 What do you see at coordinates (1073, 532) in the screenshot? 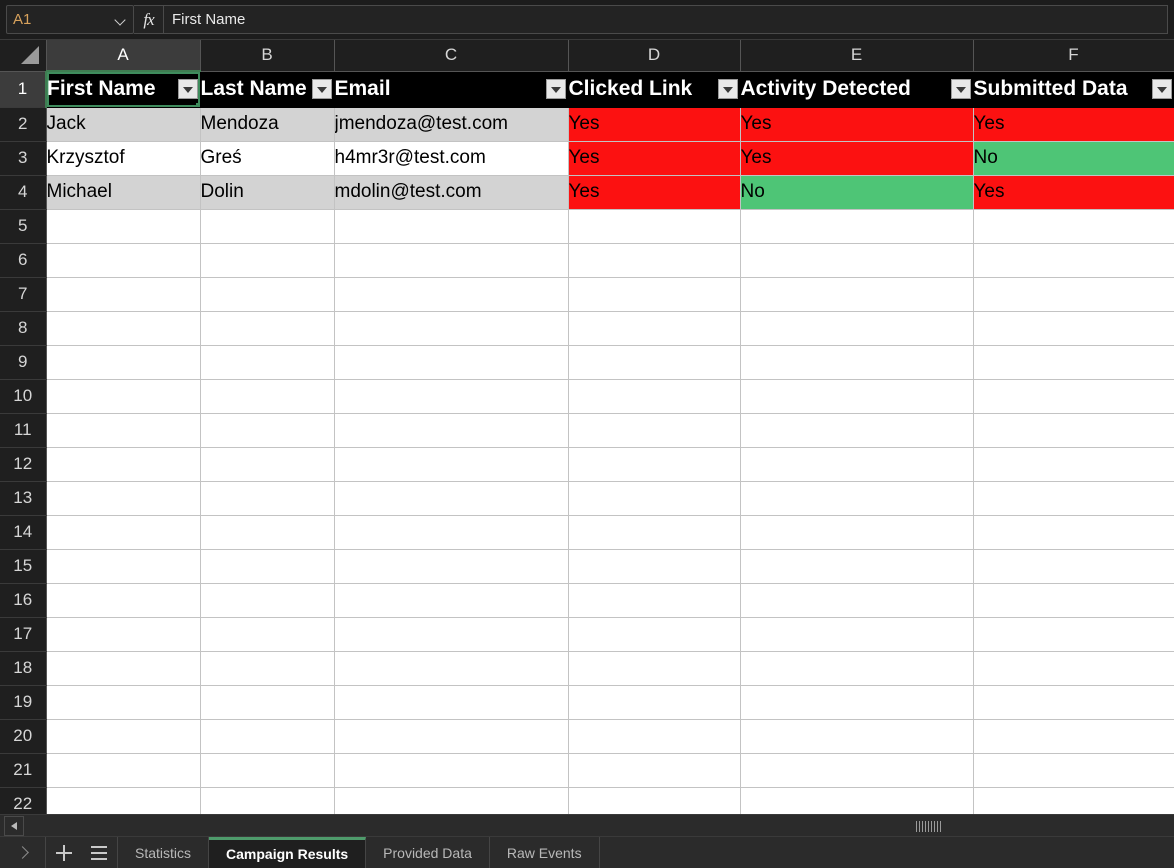
I see `cell-f14` at bounding box center [1073, 532].